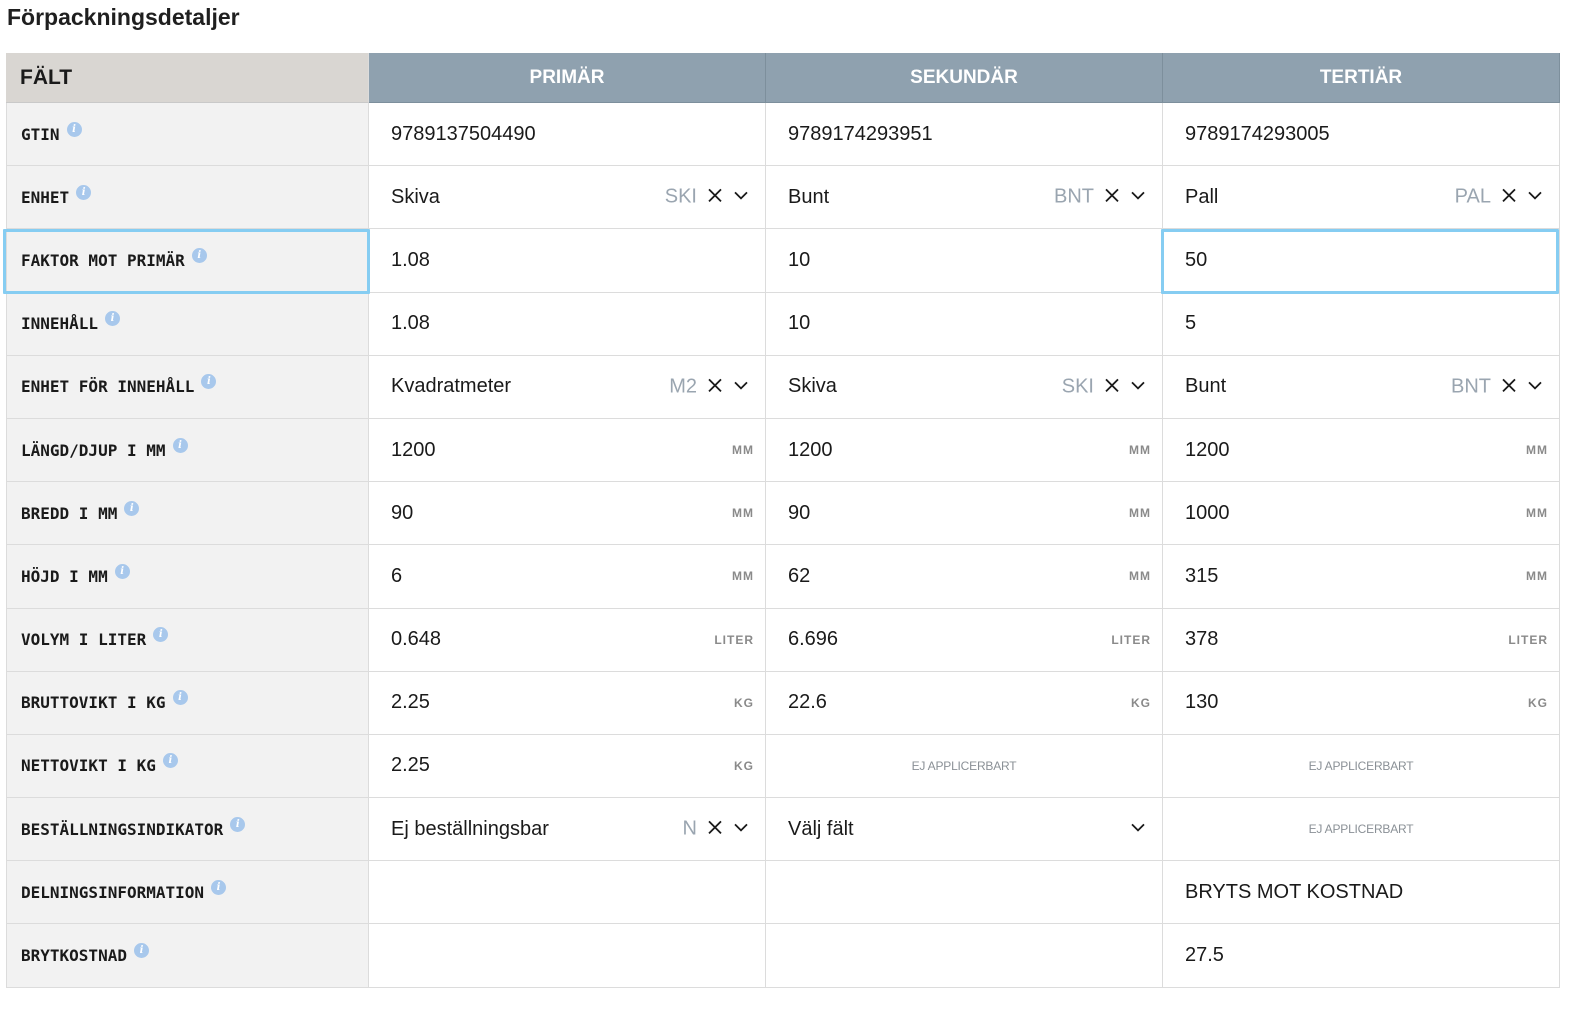 Image resolution: width=1584 pixels, height=1013 pixels. I want to click on gtin-secondary-field: 9789174293951, so click(964, 135).